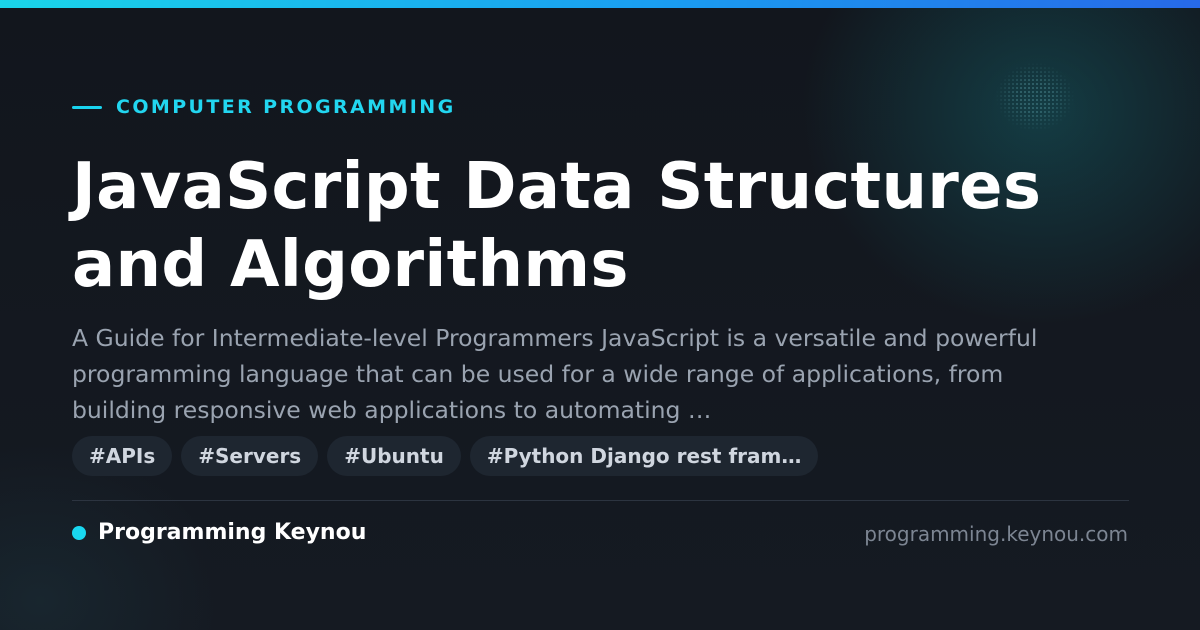 The width and height of the screenshot is (1200, 630). What do you see at coordinates (232, 532) in the screenshot?
I see `brand-name: Programming Keynou` at bounding box center [232, 532].